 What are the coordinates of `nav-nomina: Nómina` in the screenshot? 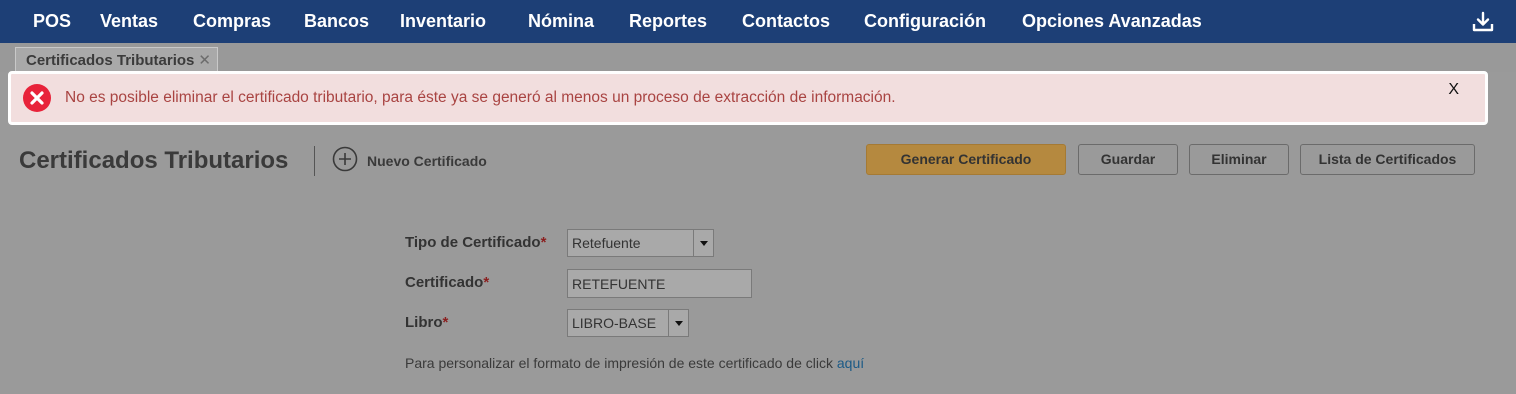 It's located at (561, 21).